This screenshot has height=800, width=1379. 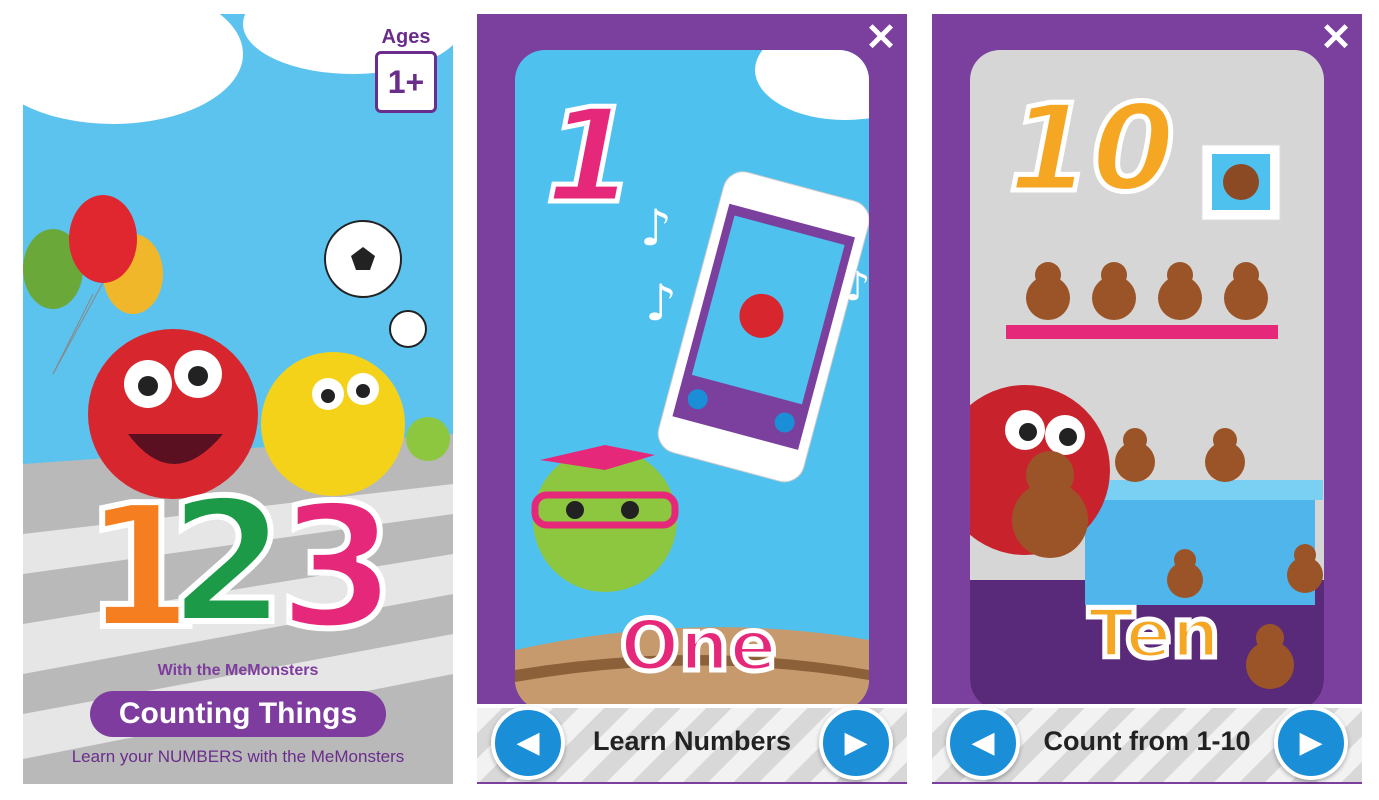 I want to click on teddy-bear-icon, so click(x=1241, y=182).